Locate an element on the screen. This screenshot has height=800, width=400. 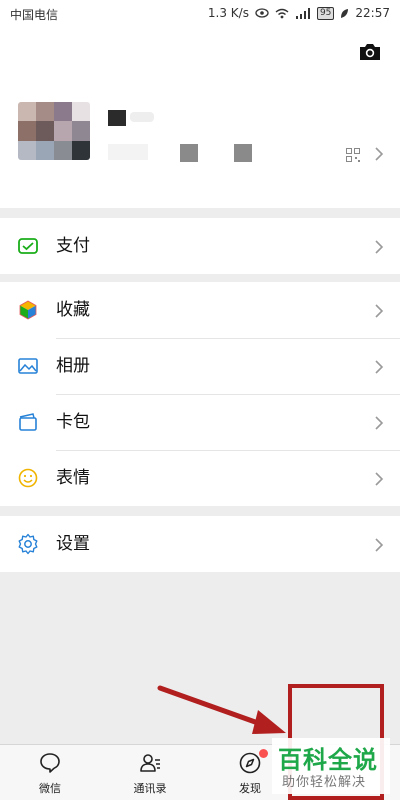
menu-label: 设置 is located at coordinates (73, 544).